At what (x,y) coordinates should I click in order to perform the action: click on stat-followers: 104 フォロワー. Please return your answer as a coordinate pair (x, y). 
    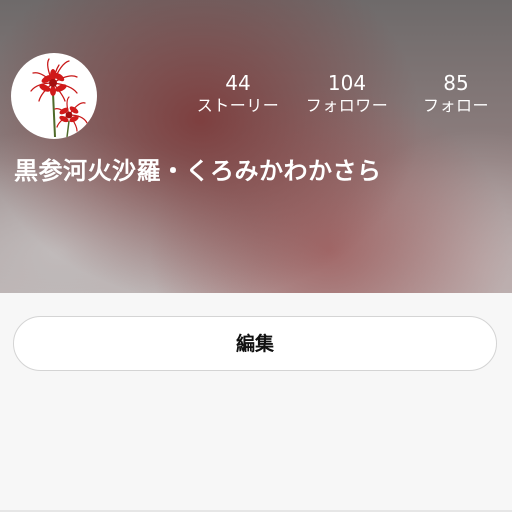
    Looking at the image, I should click on (347, 94).